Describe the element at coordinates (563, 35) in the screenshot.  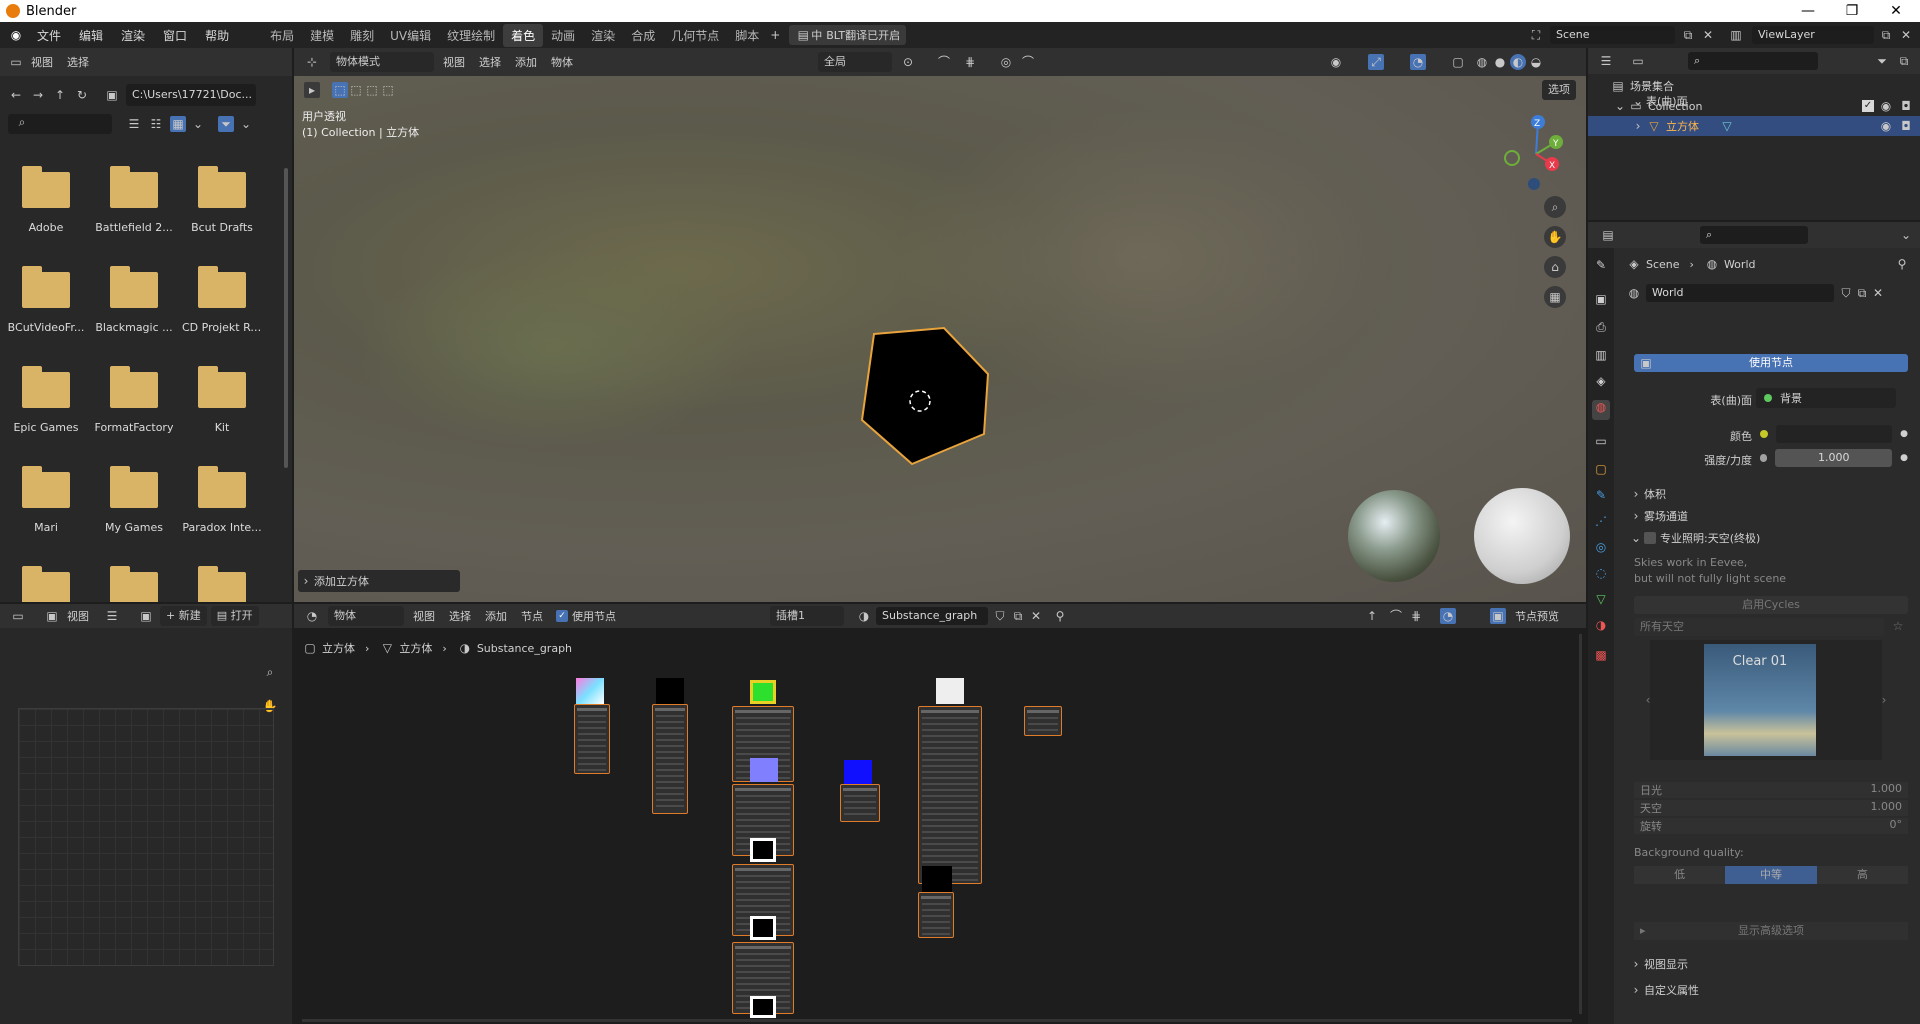
I see `tab-animation: 动画` at that location.